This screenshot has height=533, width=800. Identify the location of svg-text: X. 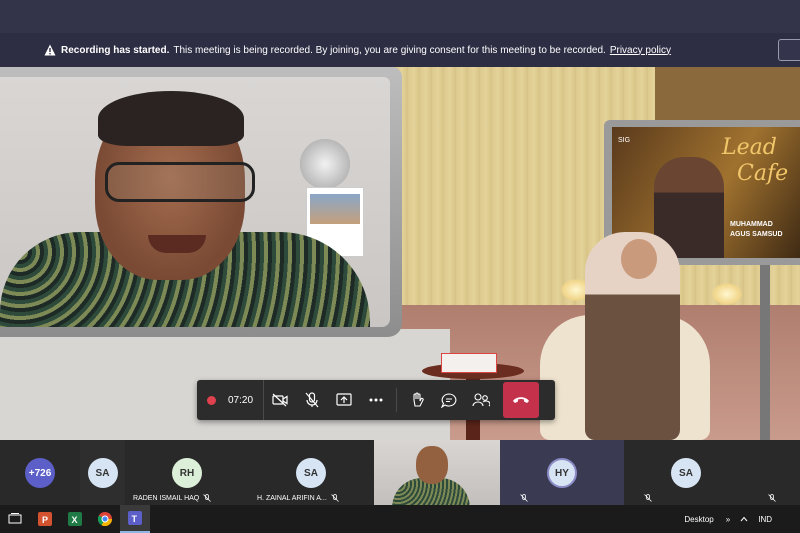
(75, 520).